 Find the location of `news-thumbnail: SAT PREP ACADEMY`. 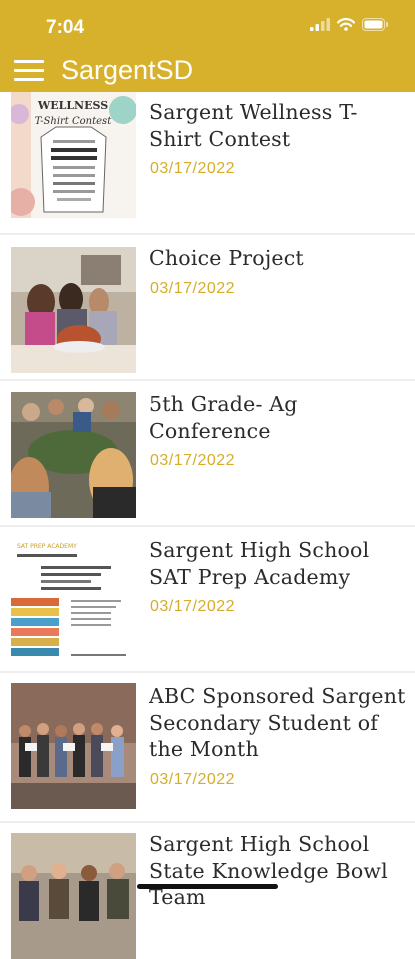

news-thumbnail: SAT PREP ACADEMY is located at coordinates (73, 601).